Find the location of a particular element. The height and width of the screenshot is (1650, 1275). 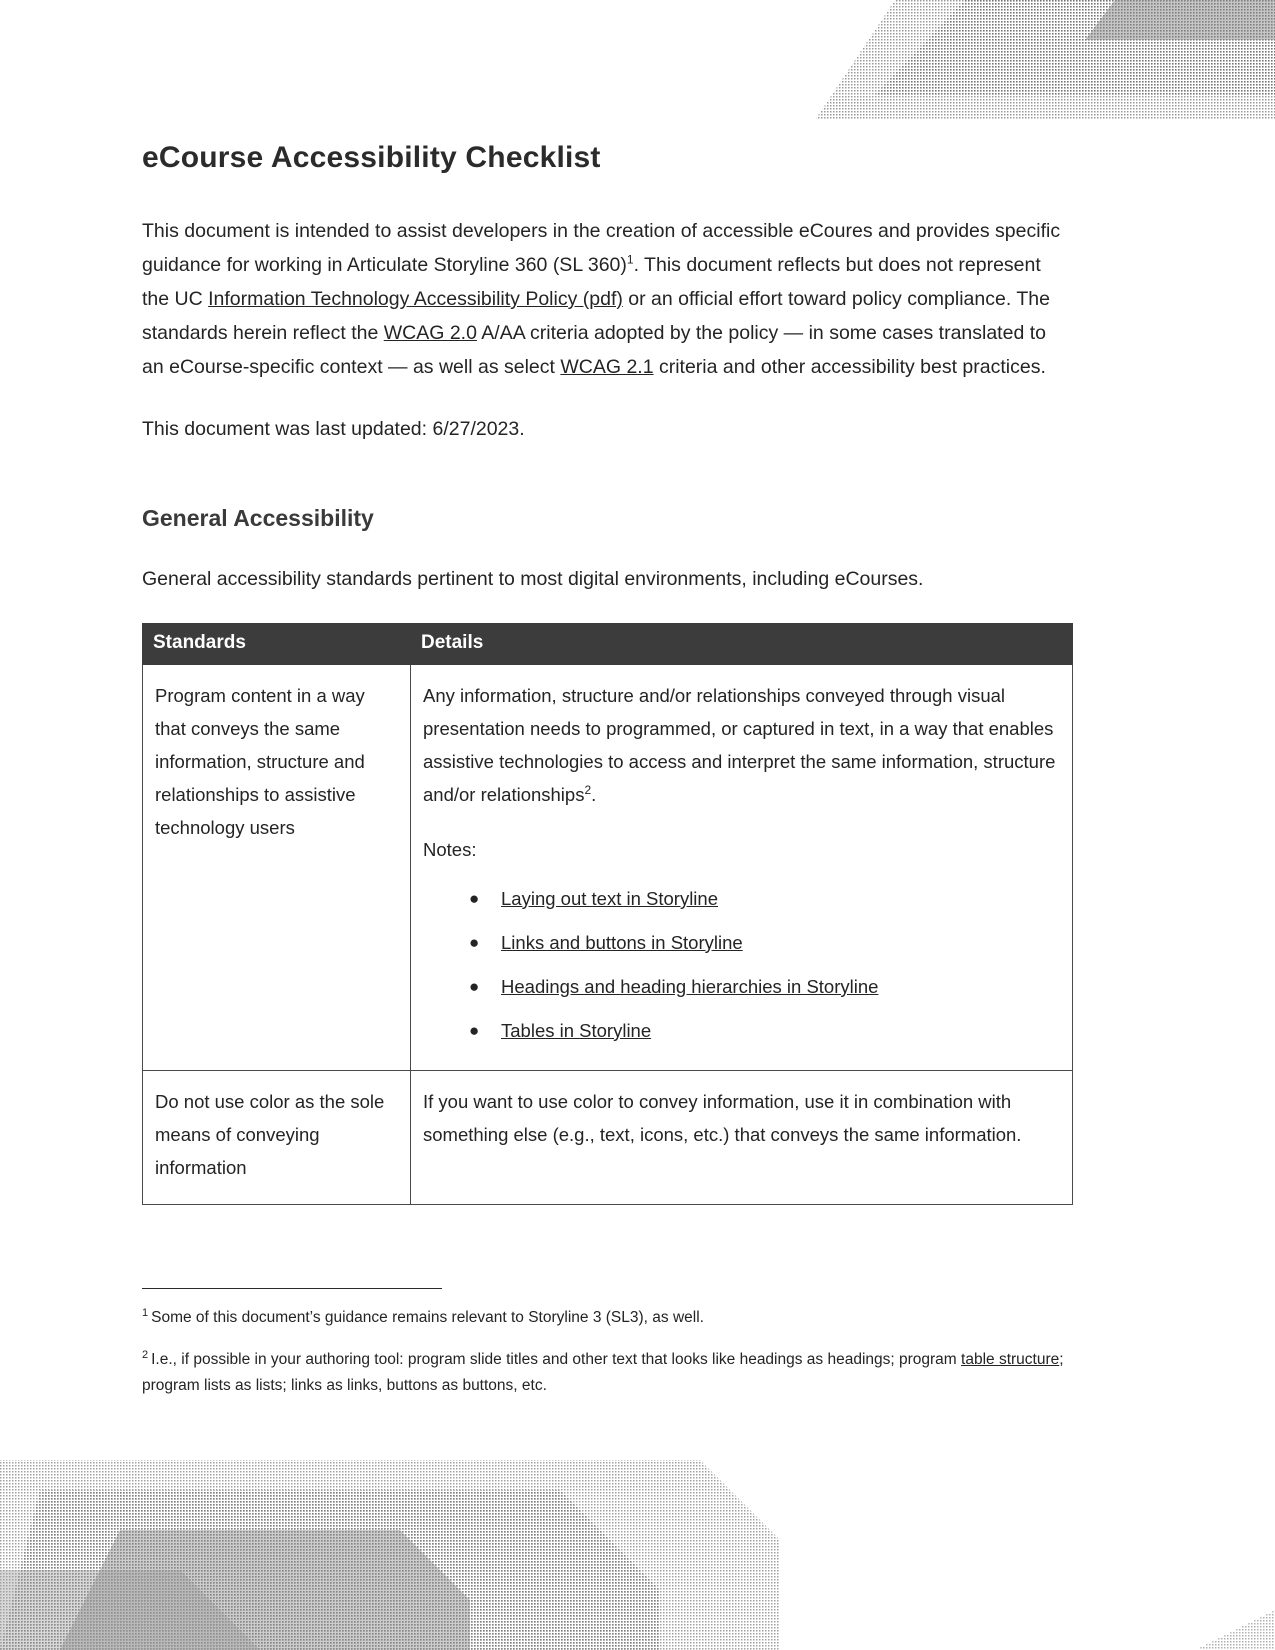

list-item: ● Laying out text in Storyline is located at coordinates (764, 899).